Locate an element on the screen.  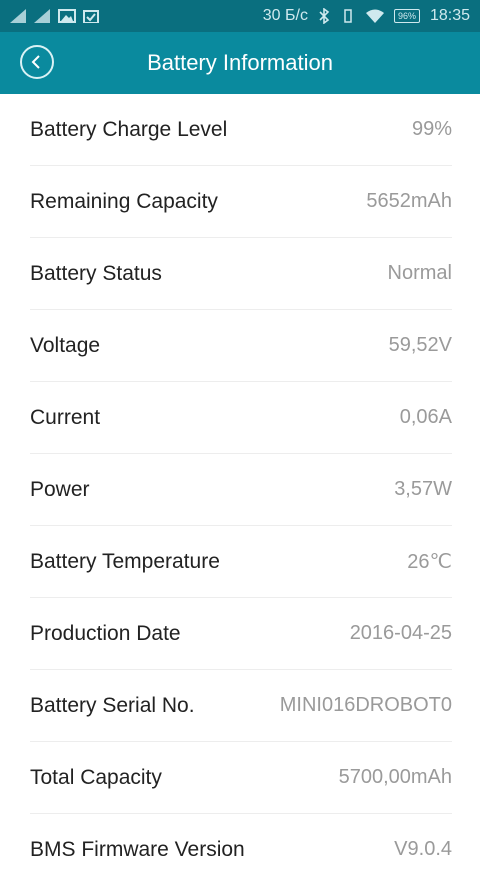
chevron-left-icon is located at coordinates (35, 62).